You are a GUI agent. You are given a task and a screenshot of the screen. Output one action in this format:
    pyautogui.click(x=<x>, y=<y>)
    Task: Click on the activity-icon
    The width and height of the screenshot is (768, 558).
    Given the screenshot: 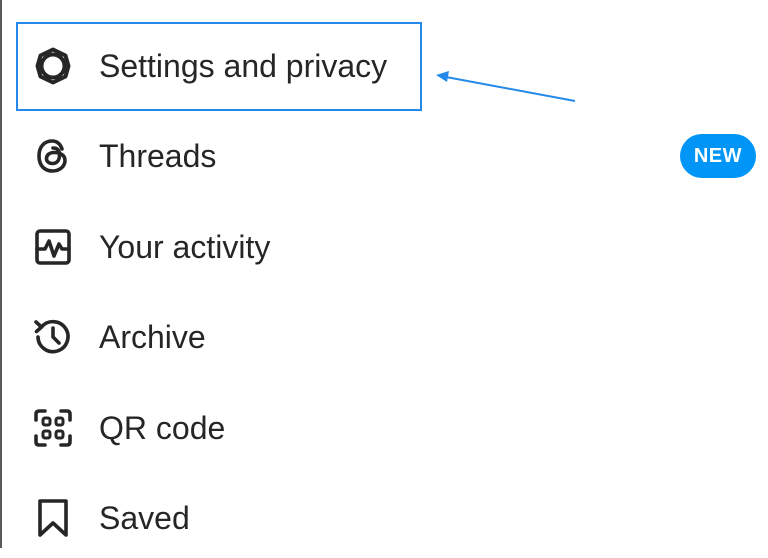 What is the action you would take?
    pyautogui.click(x=53, y=247)
    